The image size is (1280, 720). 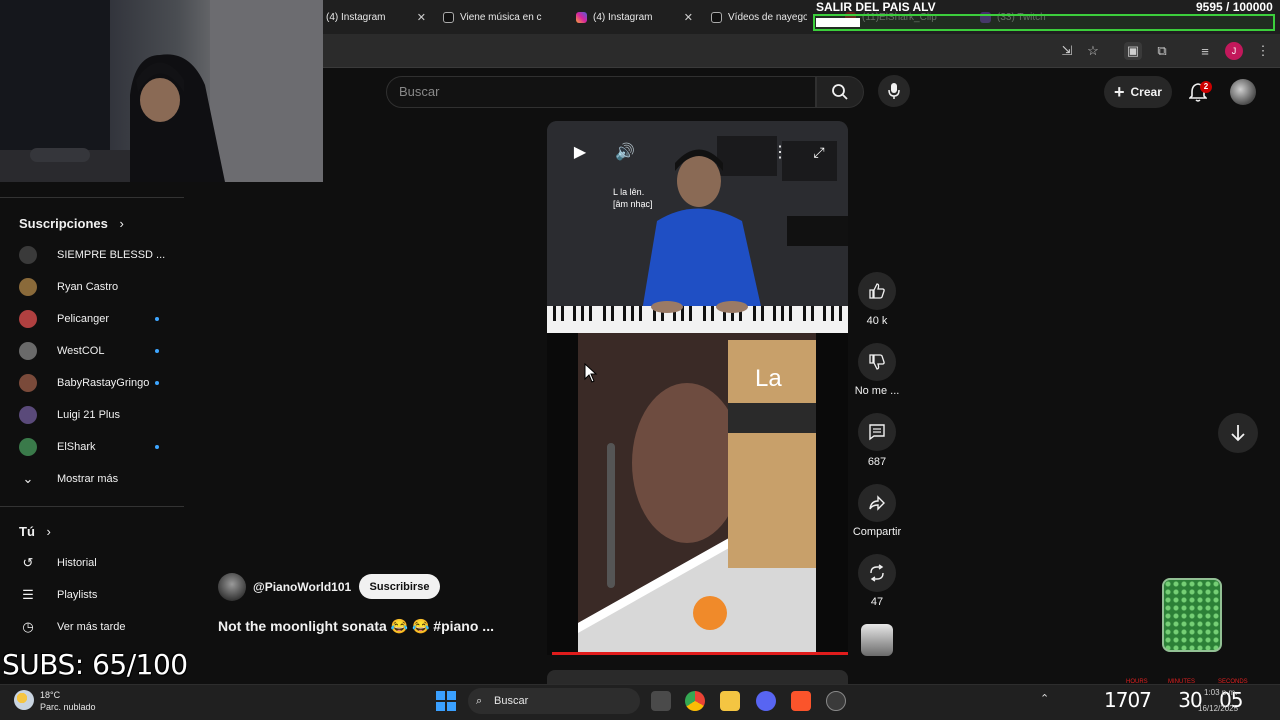 I want to click on profile-avatar: J, so click(x=1234, y=51).